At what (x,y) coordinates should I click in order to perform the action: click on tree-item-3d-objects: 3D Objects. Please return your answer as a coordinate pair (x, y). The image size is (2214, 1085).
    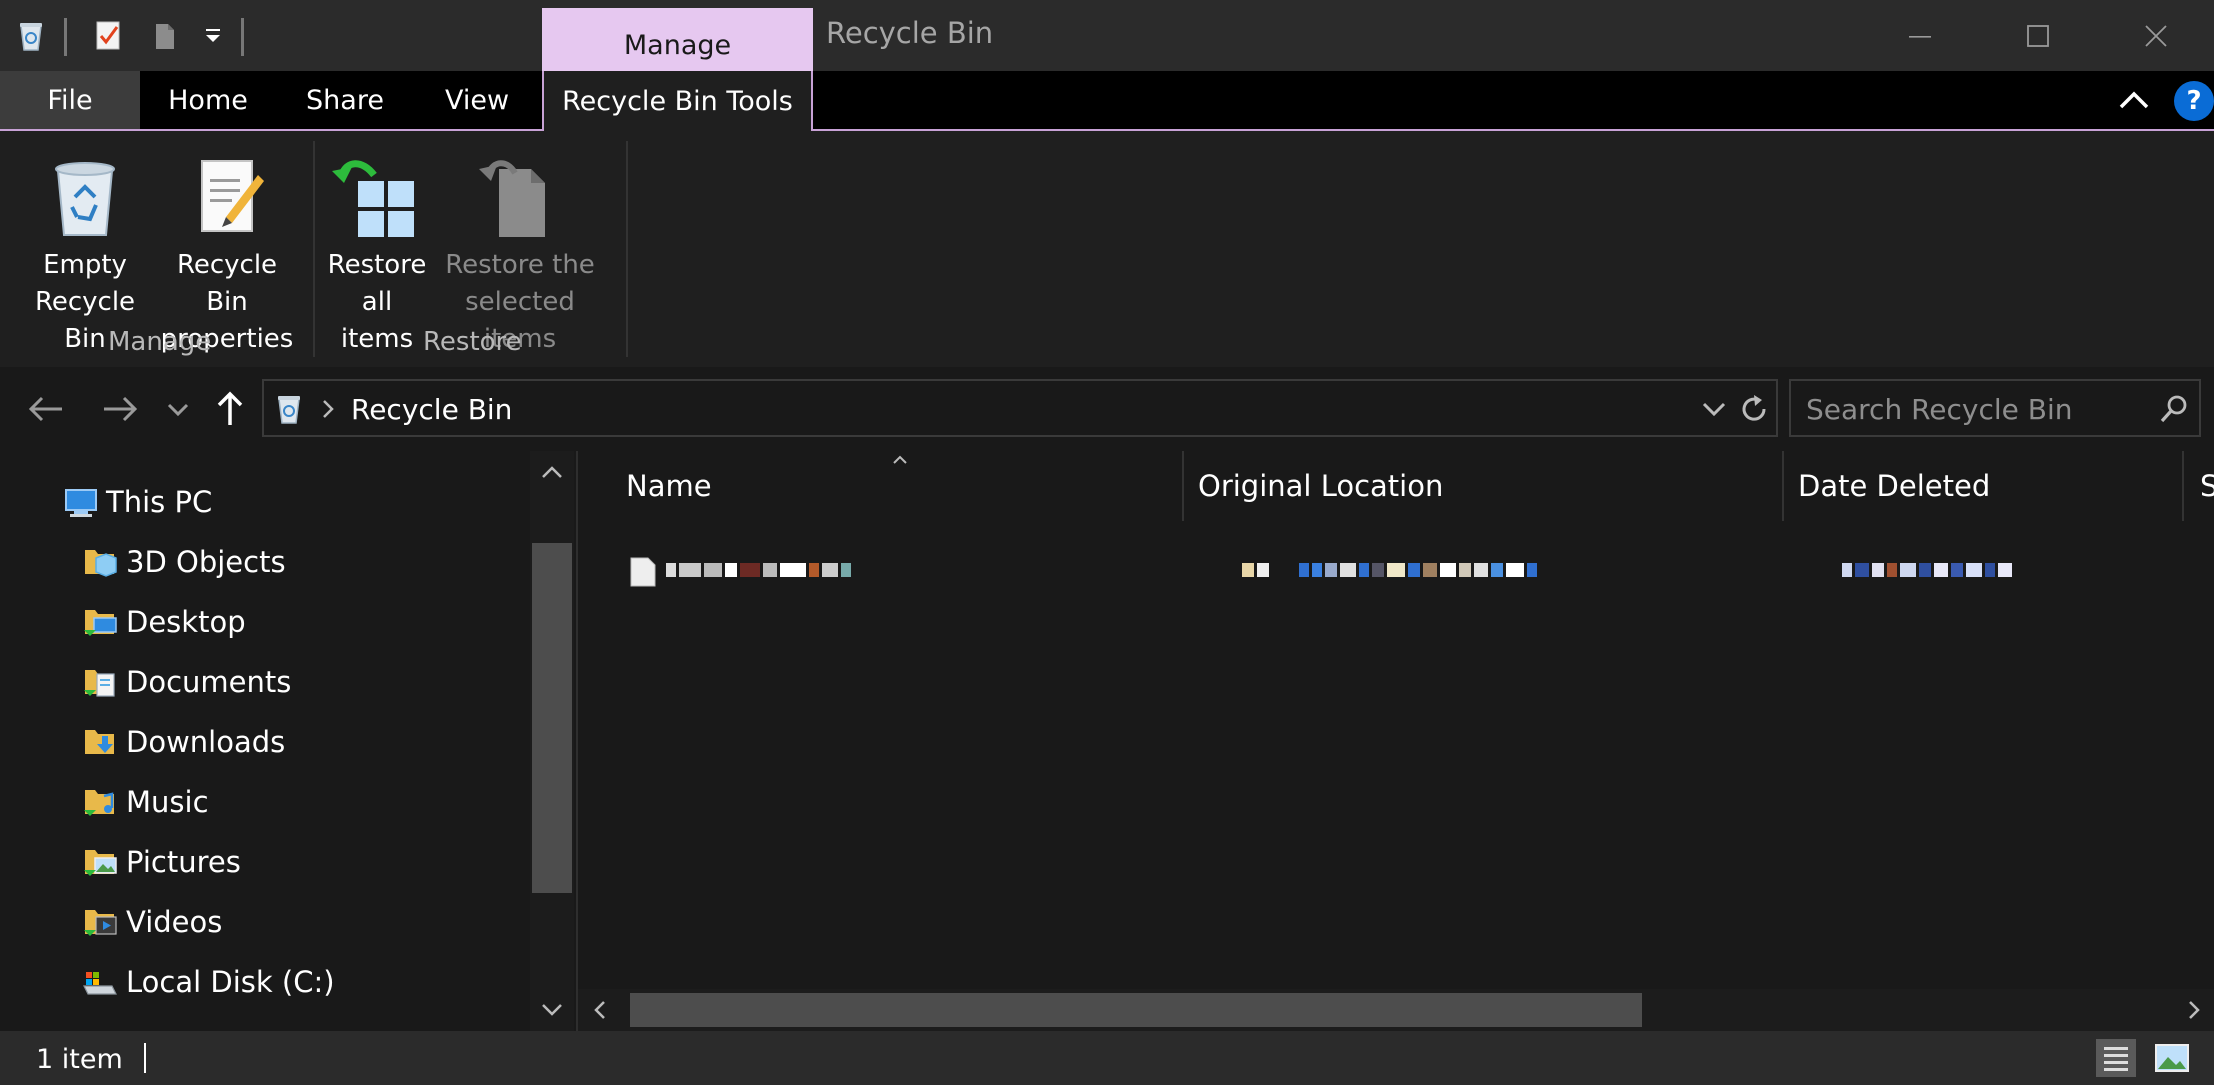
    Looking at the image, I should click on (184, 562).